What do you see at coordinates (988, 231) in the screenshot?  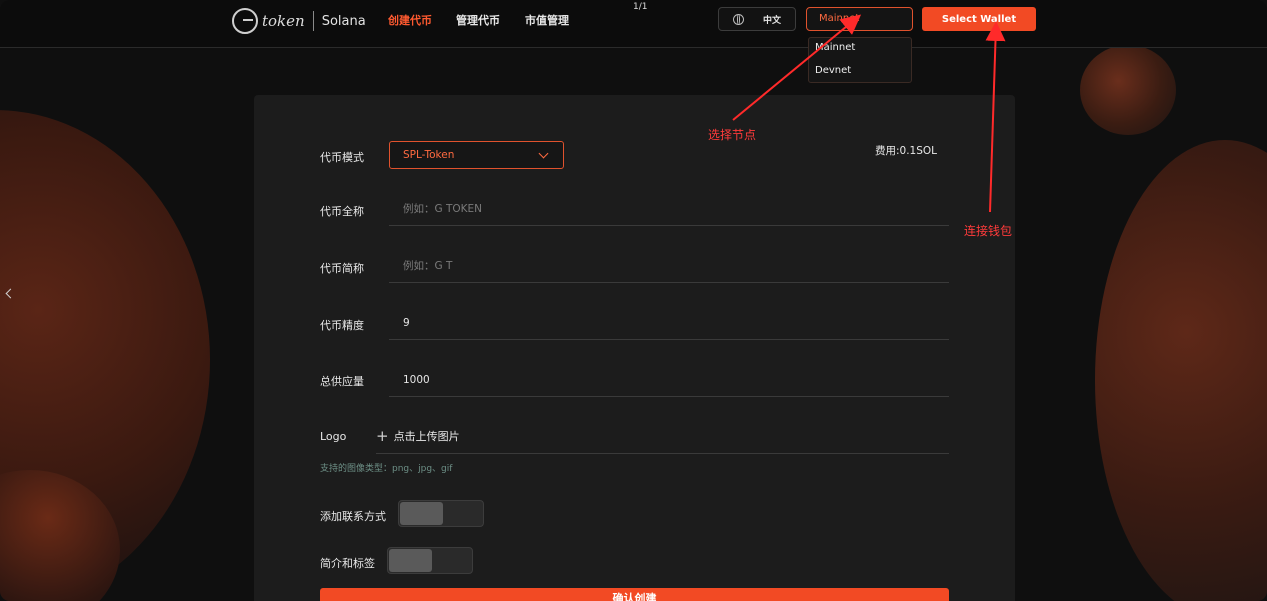 I see `annotation-connect-wallet: 连接钱包` at bounding box center [988, 231].